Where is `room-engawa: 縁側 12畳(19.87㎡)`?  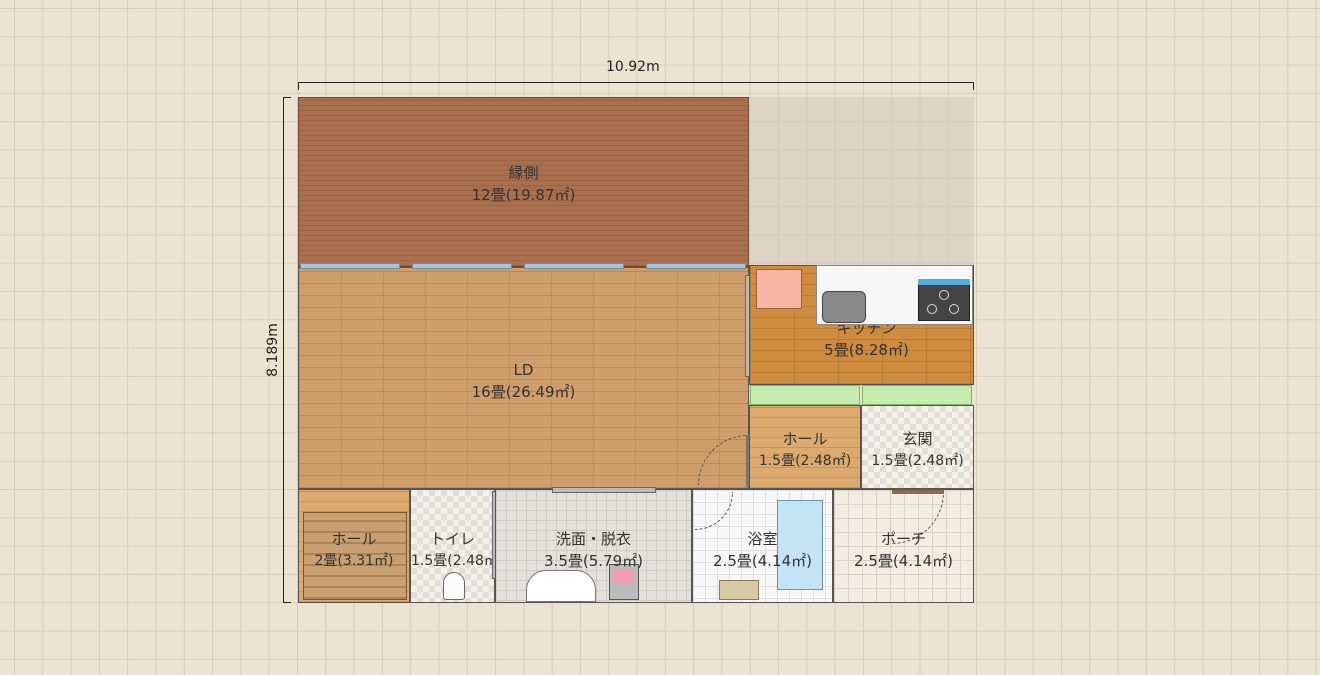
room-engawa: 縁側 12畳(19.87㎡) is located at coordinates (523, 182).